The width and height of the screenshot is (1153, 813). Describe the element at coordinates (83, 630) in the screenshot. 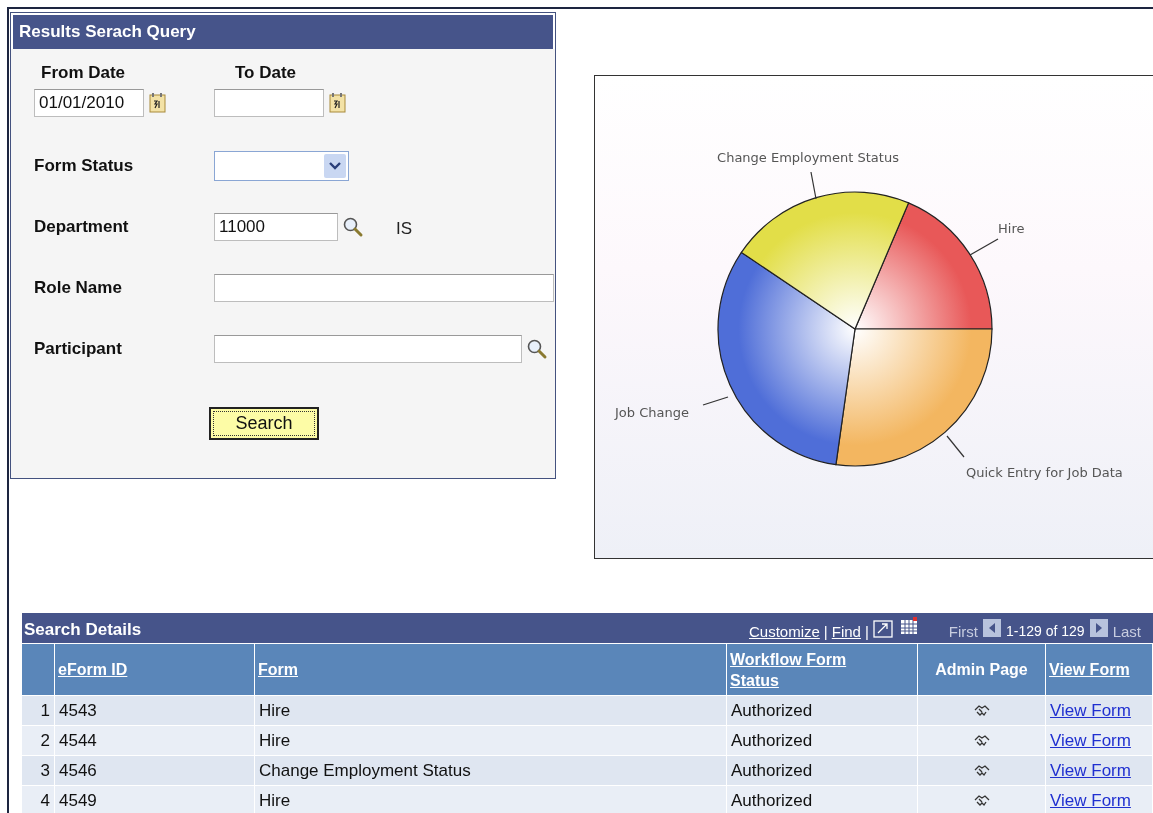

I see `table-title: Search Details` at that location.